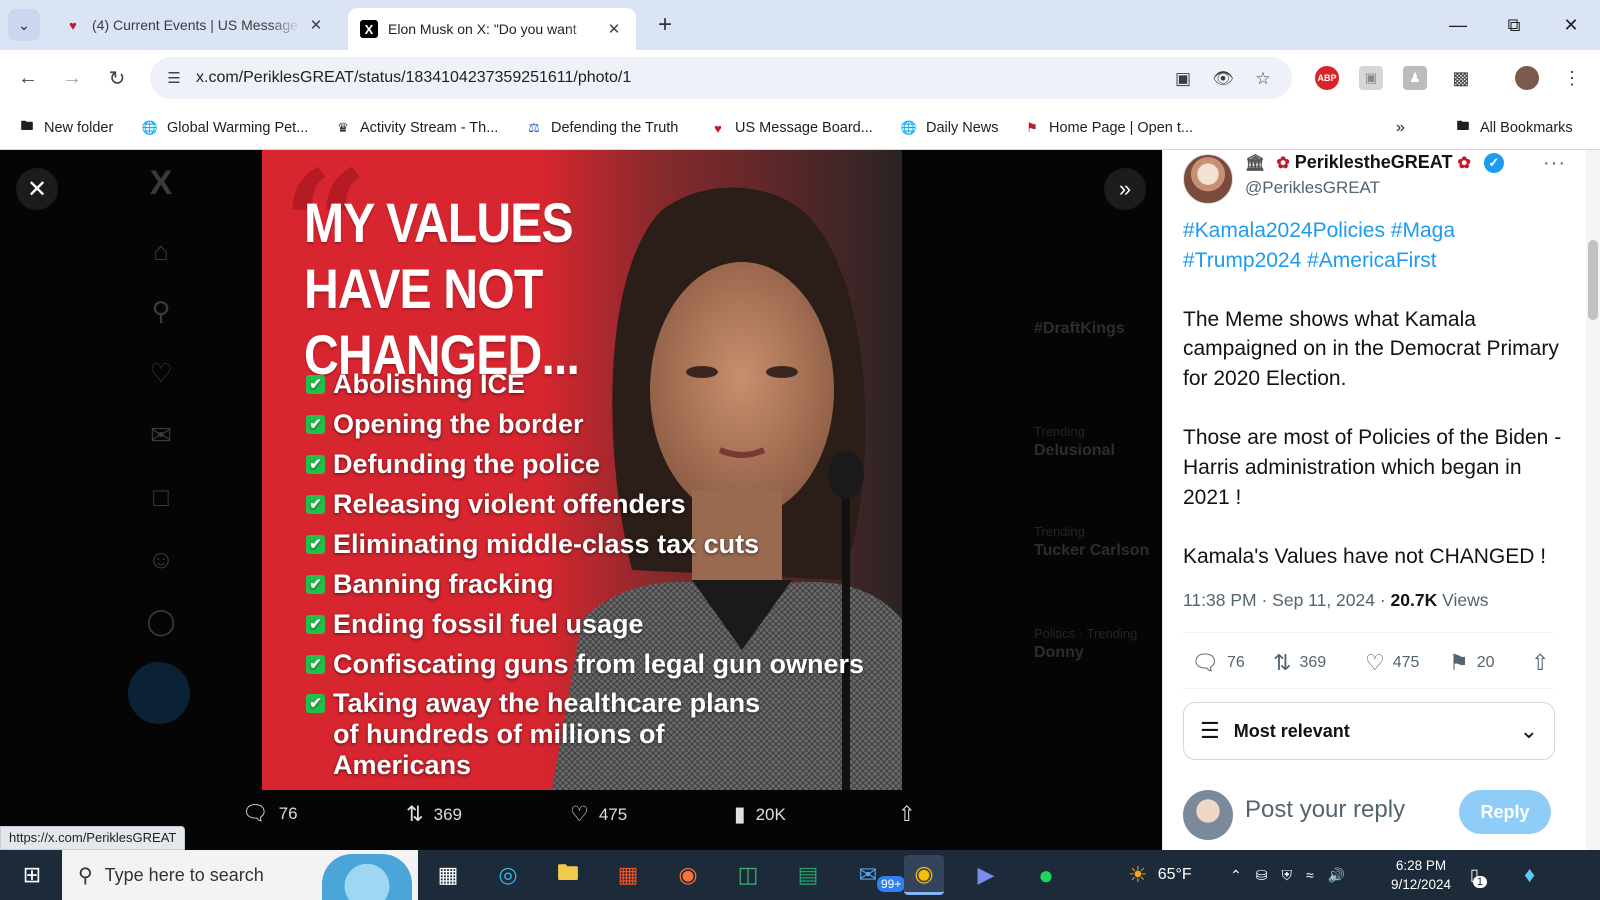 The image size is (1600, 900). I want to click on usb-icon: ⛁, so click(1262, 875).